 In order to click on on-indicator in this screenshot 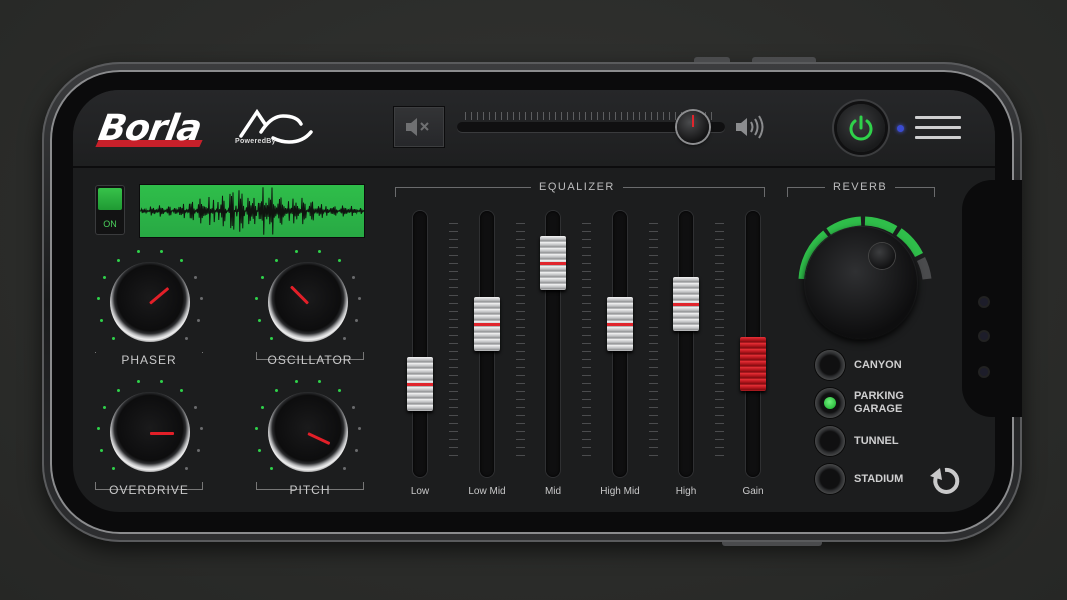, I will do `click(110, 199)`.